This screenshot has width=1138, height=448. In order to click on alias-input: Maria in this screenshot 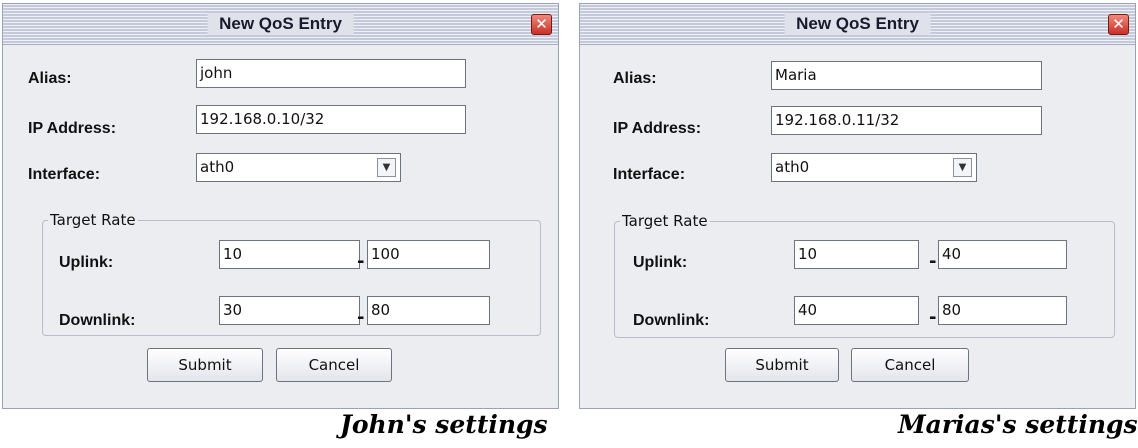, I will do `click(906, 75)`.